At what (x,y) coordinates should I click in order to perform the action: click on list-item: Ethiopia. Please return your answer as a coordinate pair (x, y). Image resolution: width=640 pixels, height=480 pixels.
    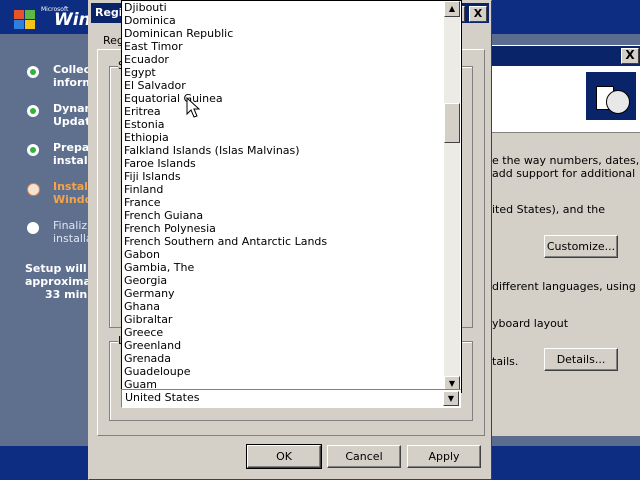
    Looking at the image, I should click on (283, 137).